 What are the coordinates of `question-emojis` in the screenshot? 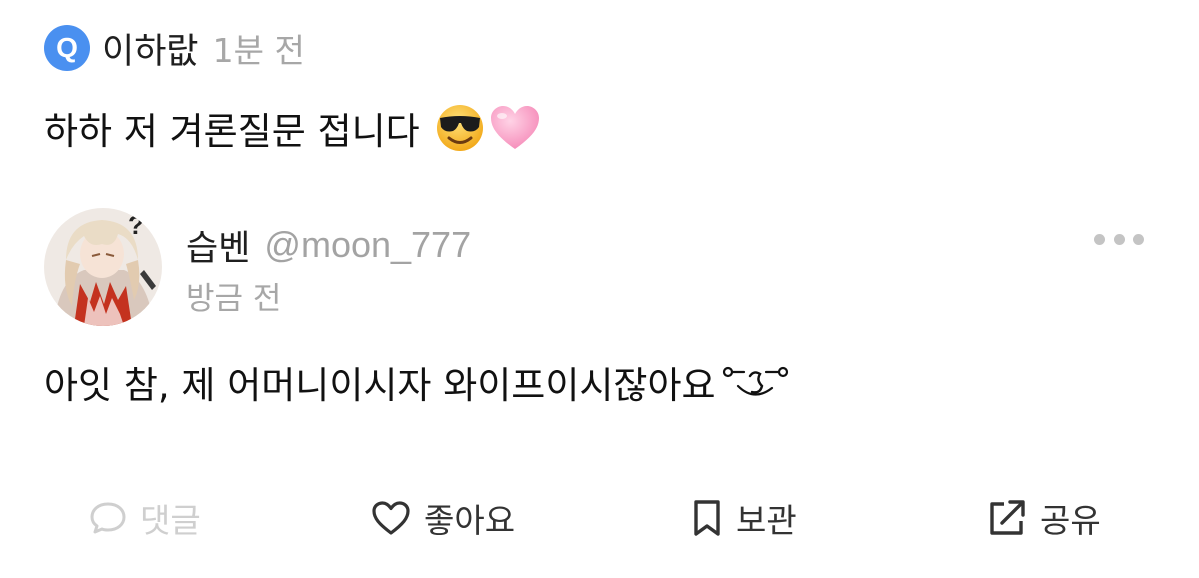 It's located at (488, 128).